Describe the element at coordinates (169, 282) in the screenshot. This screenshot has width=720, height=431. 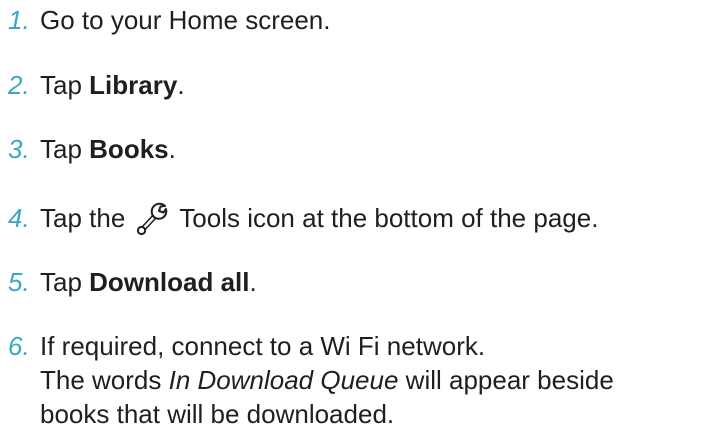
I see `download-all-label: Download all` at that location.